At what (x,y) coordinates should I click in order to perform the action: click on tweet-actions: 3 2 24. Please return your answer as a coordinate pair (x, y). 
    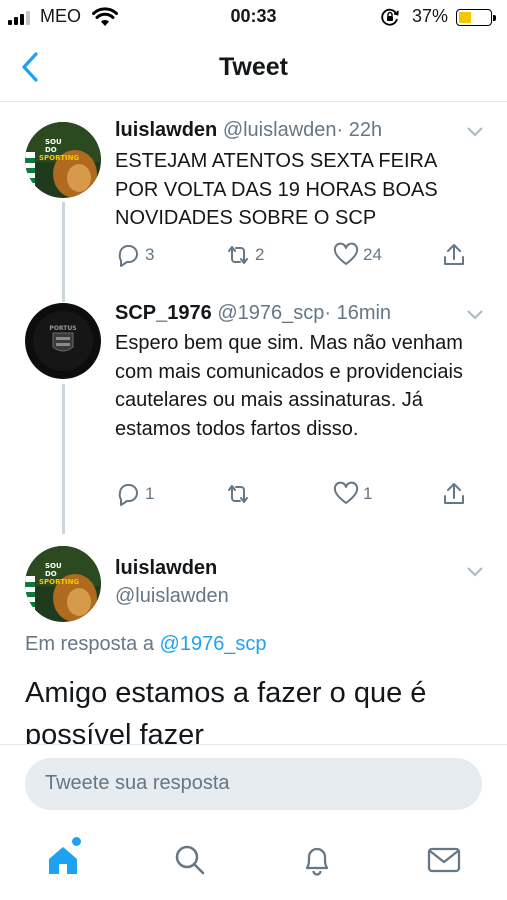
    Looking at the image, I should click on (295, 257).